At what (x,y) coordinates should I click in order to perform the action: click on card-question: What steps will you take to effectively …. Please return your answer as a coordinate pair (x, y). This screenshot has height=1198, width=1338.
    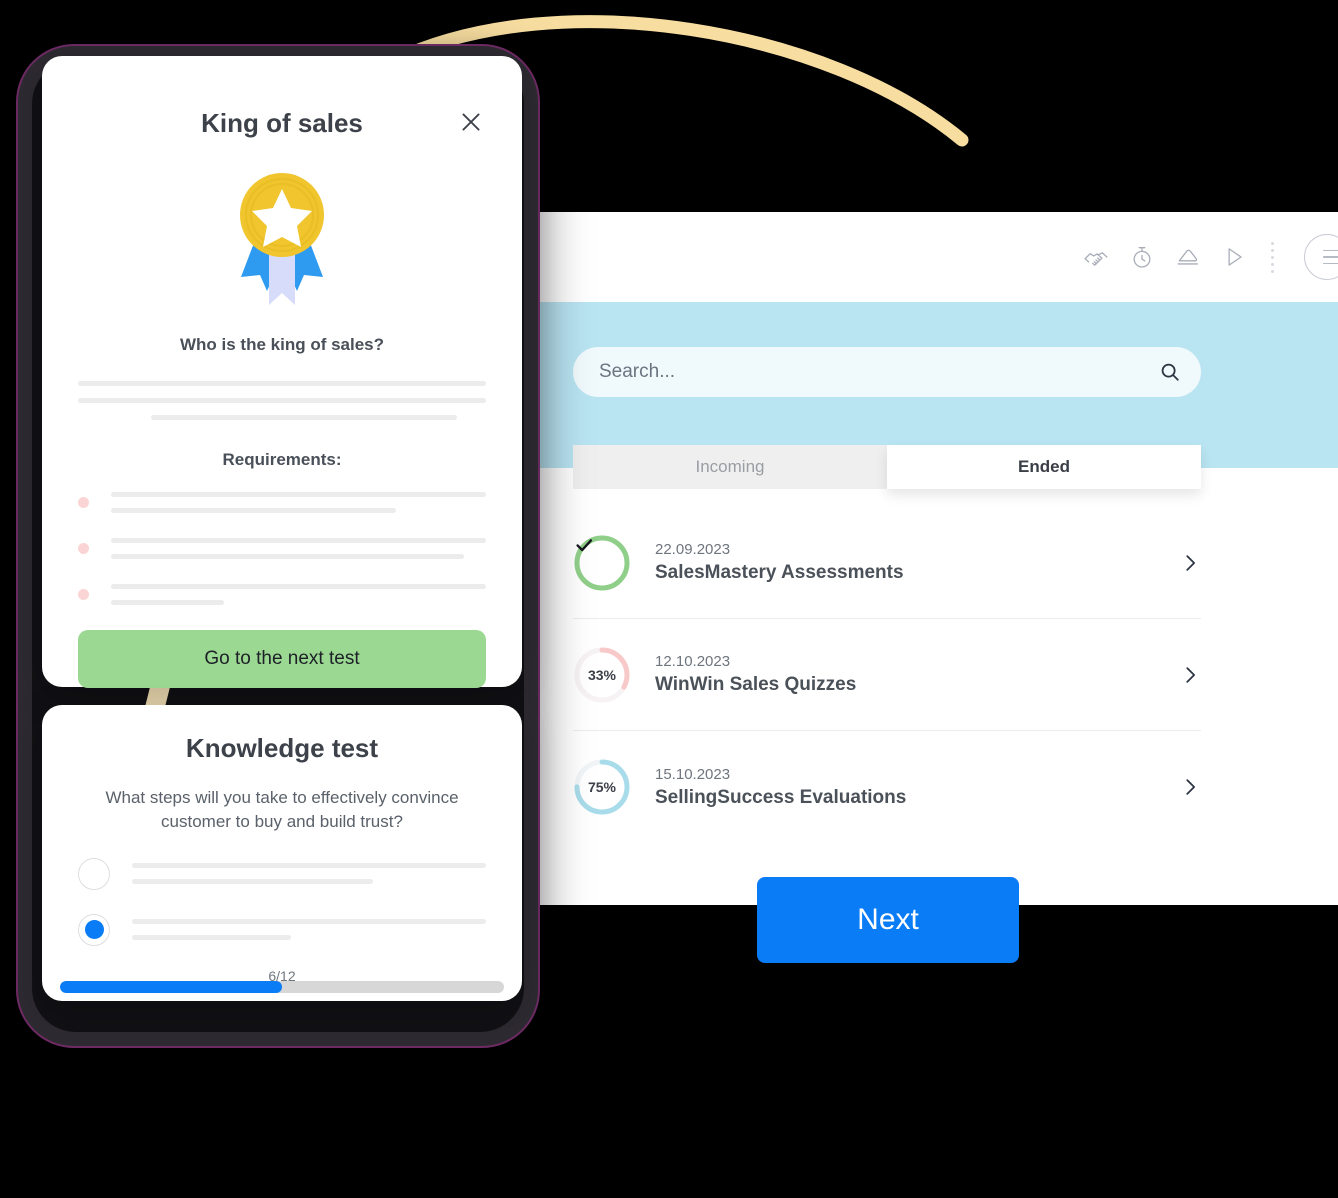
    Looking at the image, I should click on (282, 809).